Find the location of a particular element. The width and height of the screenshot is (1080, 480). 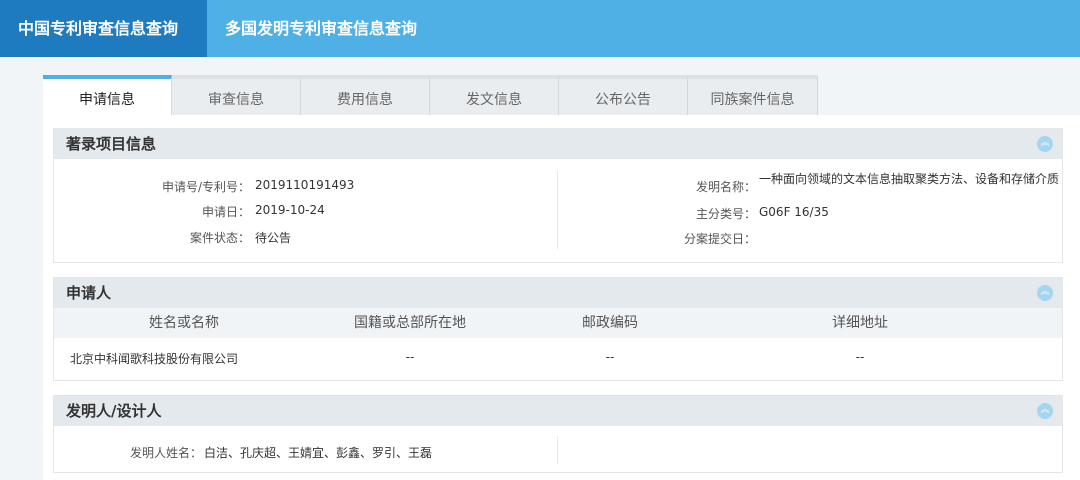

inventor-section-header: 发明人/设计人 ︽ is located at coordinates (558, 411).